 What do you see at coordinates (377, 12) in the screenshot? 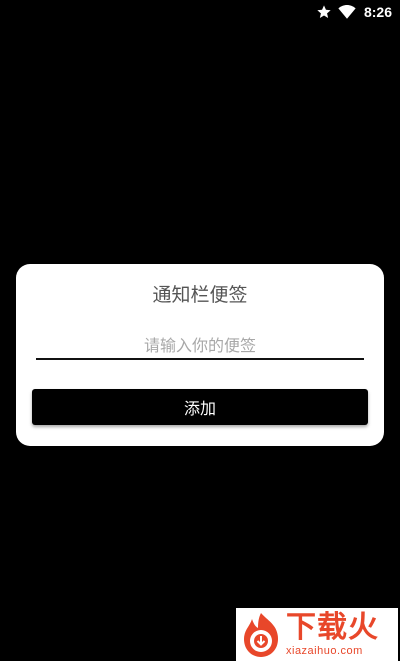
I see `status-time: 8:26` at bounding box center [377, 12].